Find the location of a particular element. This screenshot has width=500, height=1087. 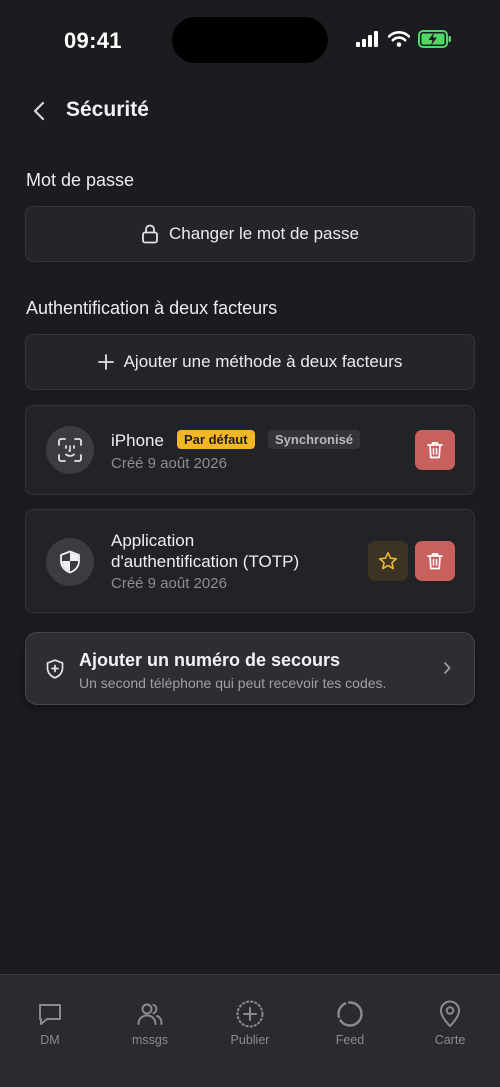

back-button is located at coordinates (39, 111).